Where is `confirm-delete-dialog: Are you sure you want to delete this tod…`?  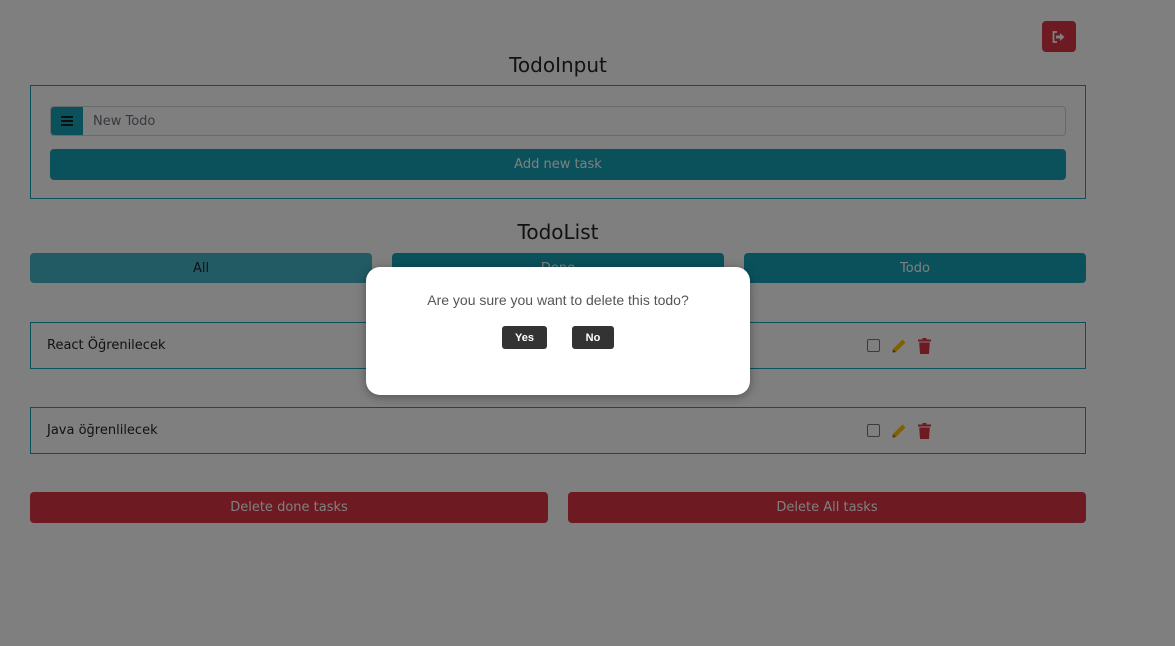 confirm-delete-dialog: Are you sure you want to delete this tod… is located at coordinates (558, 331).